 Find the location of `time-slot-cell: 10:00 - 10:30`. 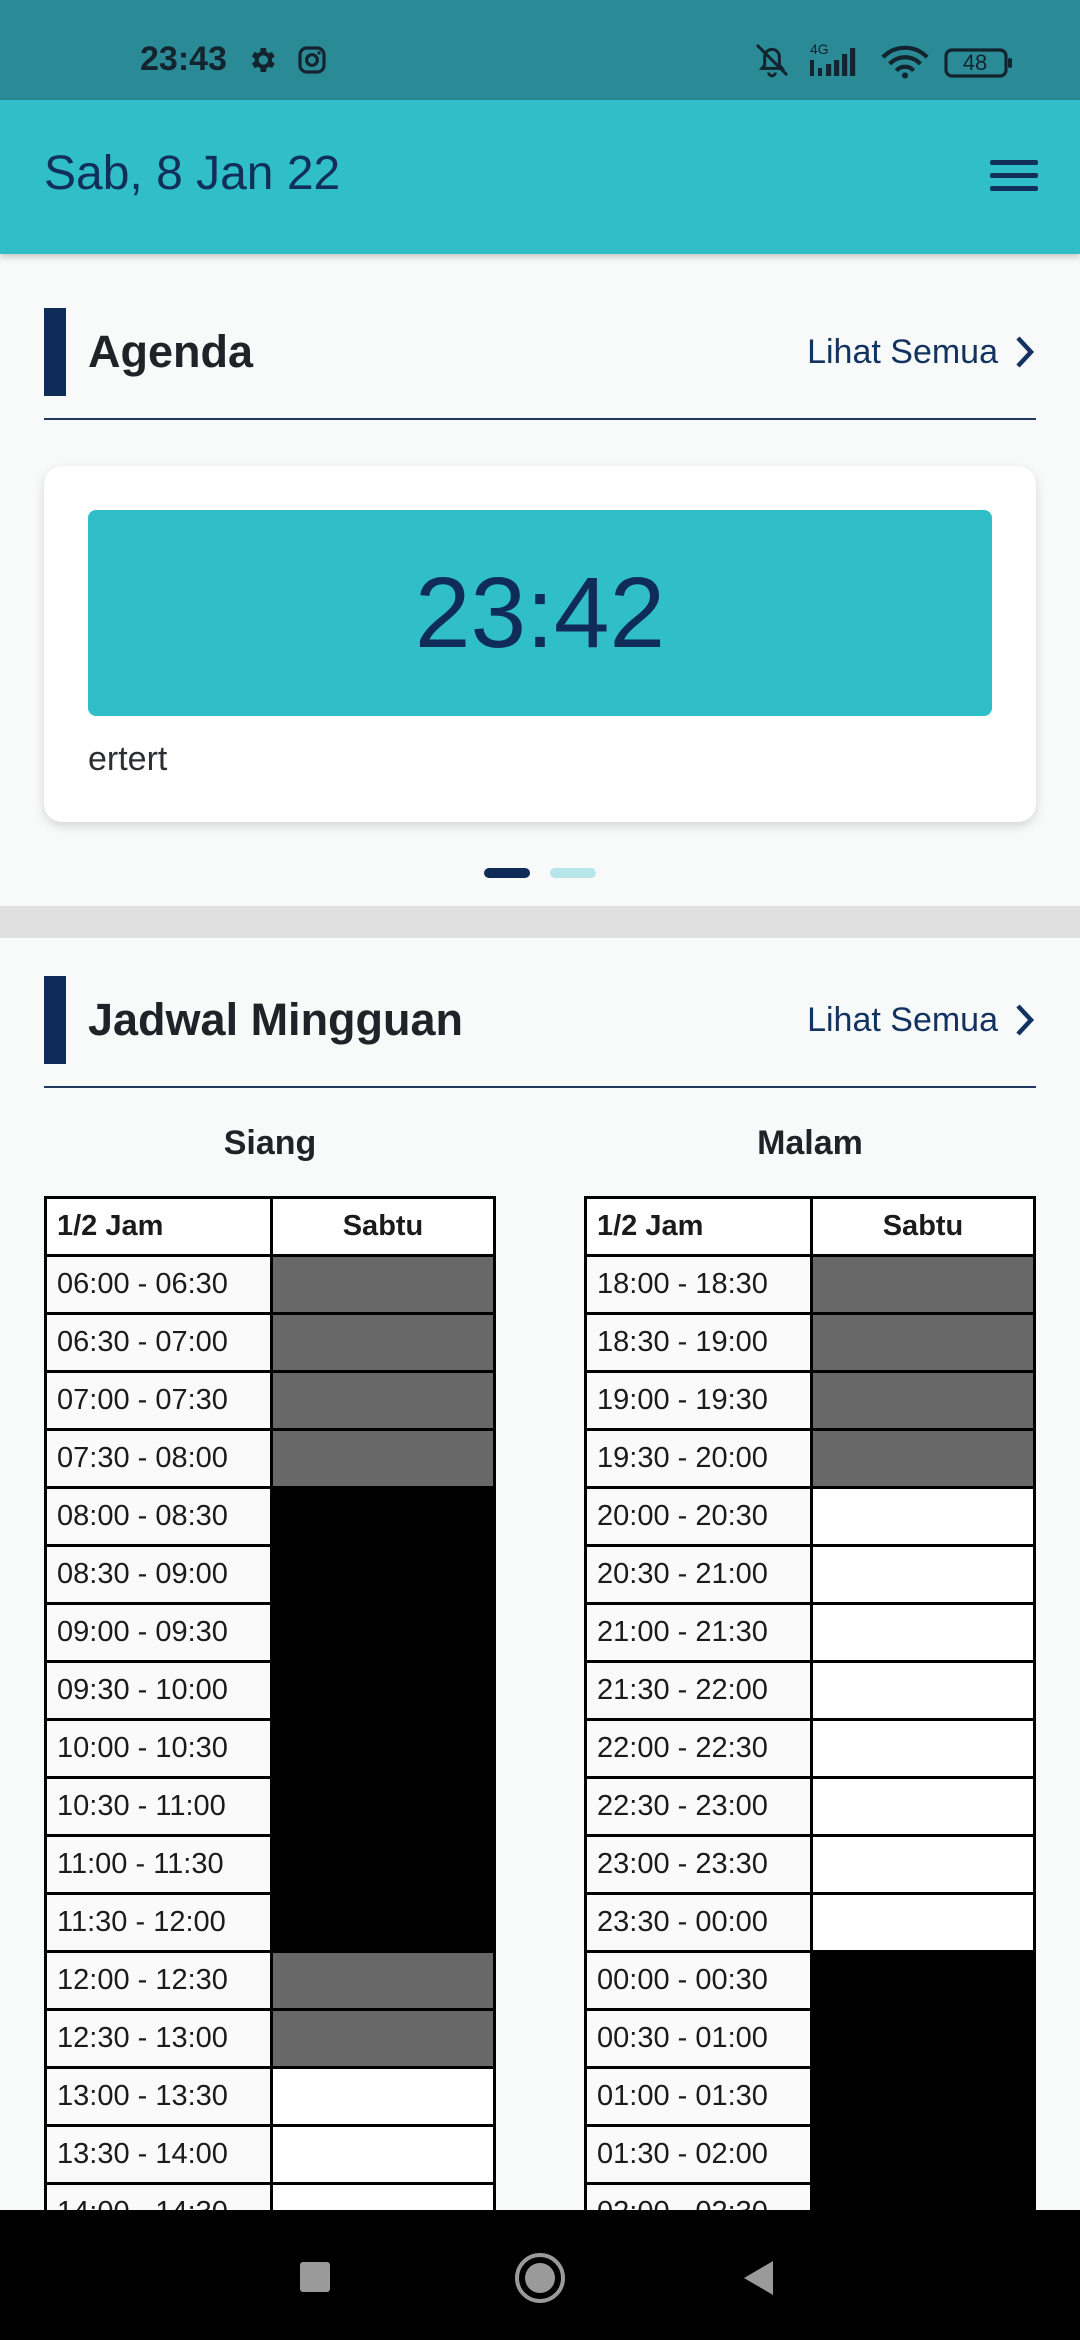

time-slot-cell: 10:00 - 10:30 is located at coordinates (158, 1748).